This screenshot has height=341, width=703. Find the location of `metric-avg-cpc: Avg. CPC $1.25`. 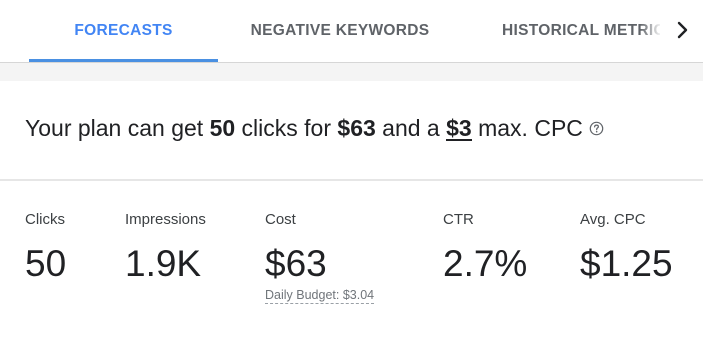

metric-avg-cpc: Avg. CPC $1.25 is located at coordinates (626, 247).